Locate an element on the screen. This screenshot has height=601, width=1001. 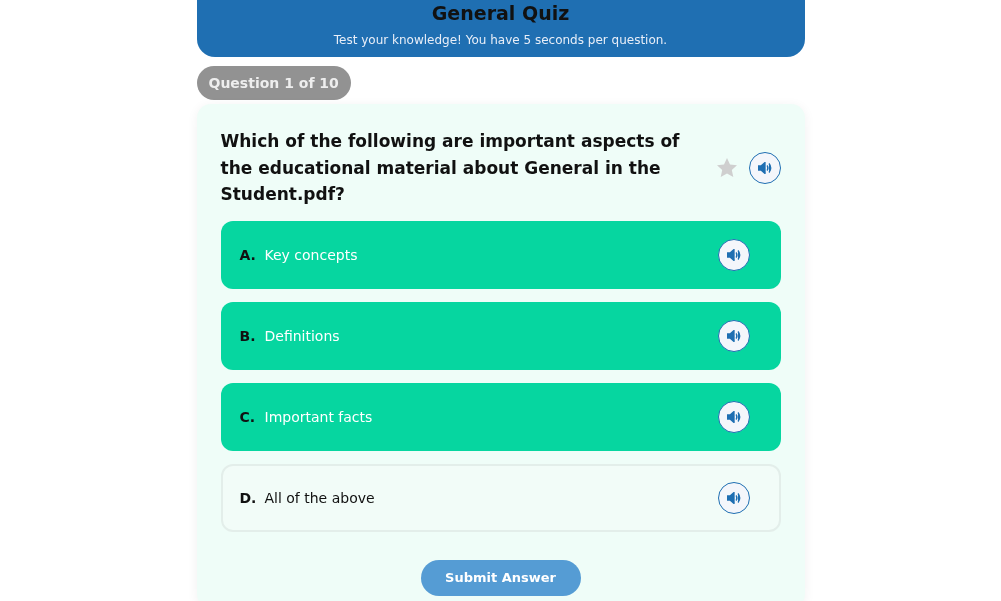
answer-option: A. Key concepts is located at coordinates (500, 254).